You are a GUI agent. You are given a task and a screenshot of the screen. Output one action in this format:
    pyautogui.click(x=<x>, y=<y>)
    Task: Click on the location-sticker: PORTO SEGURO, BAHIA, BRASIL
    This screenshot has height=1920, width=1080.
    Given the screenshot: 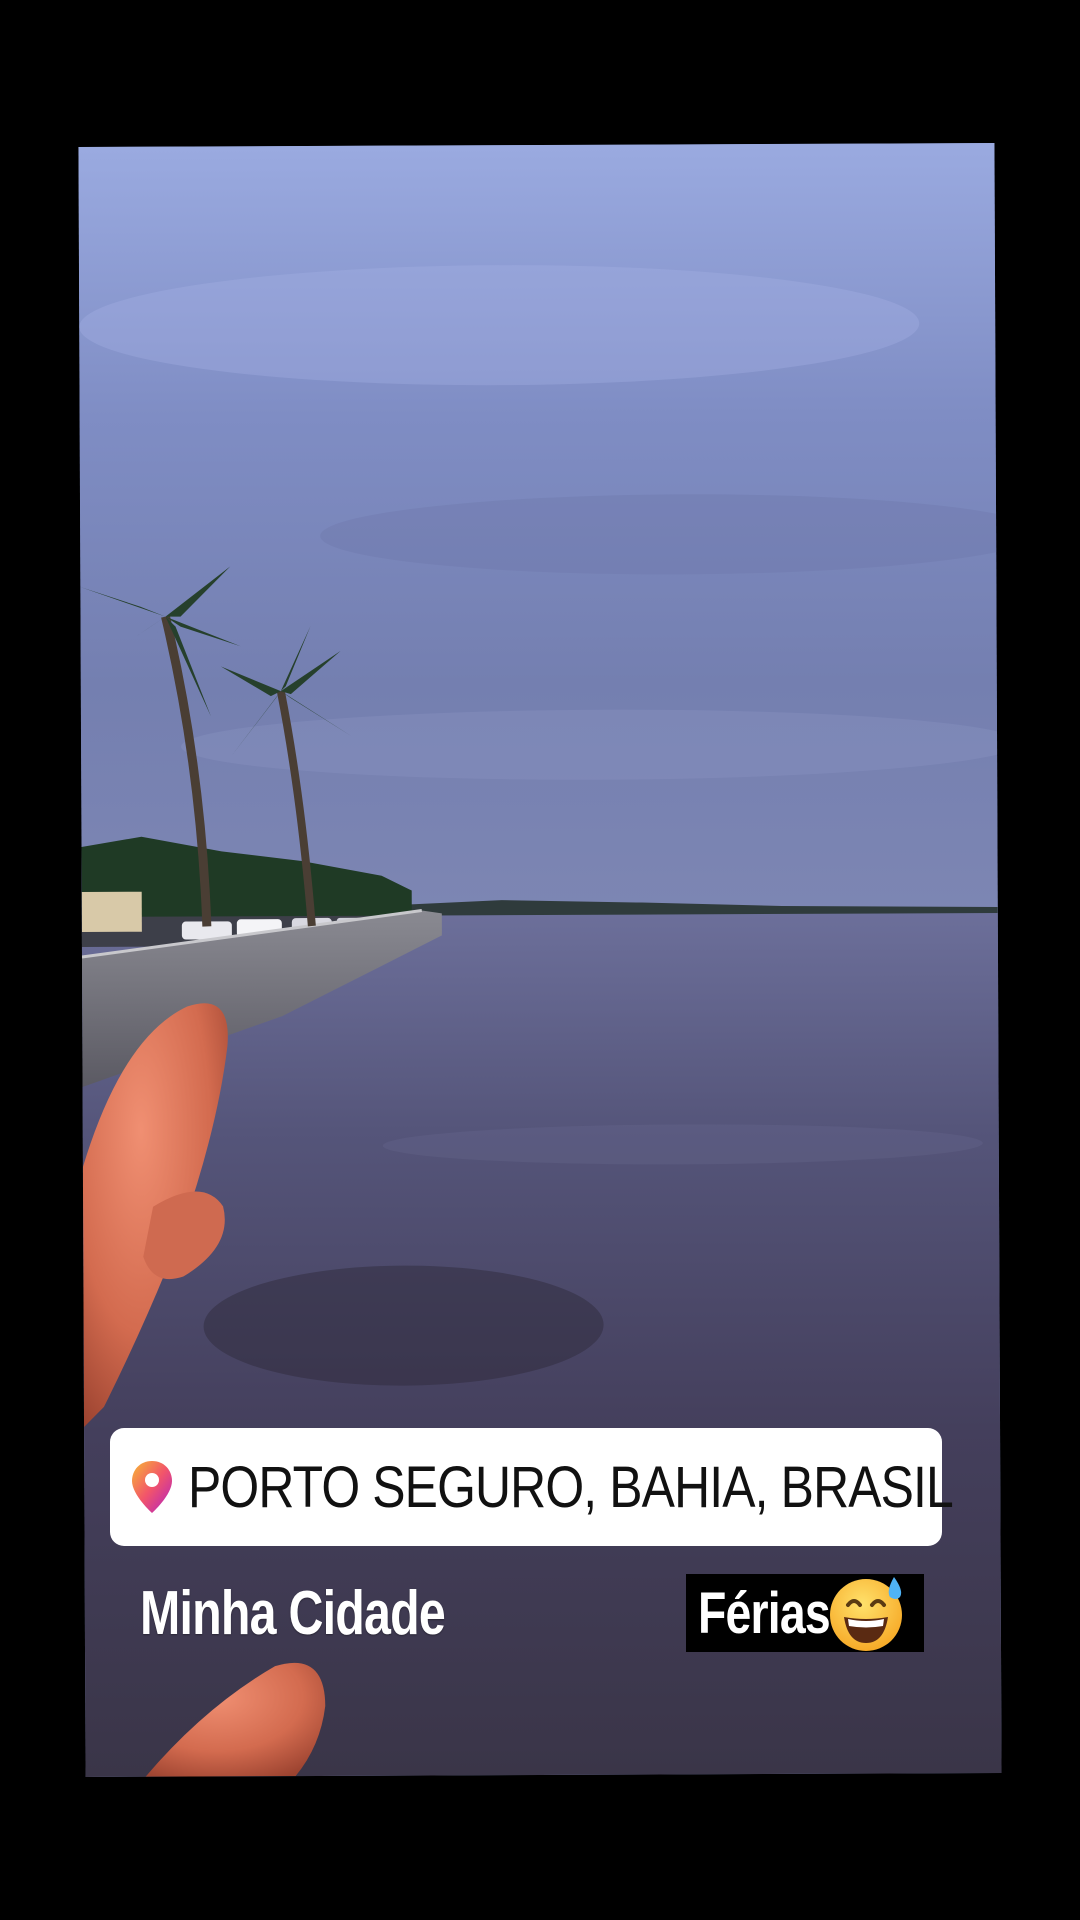 What is the action you would take?
    pyautogui.click(x=532, y=1487)
    